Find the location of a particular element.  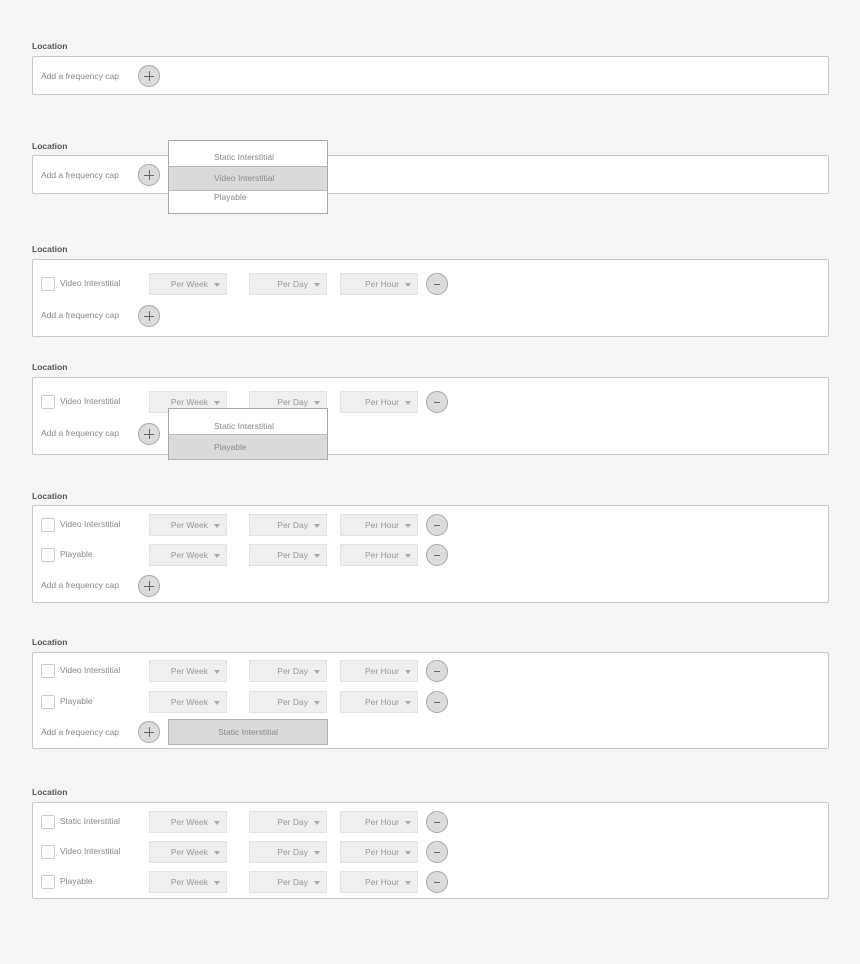

cap-row: Playable Per Week Per Day Per Hour is located at coordinates (430, 882).